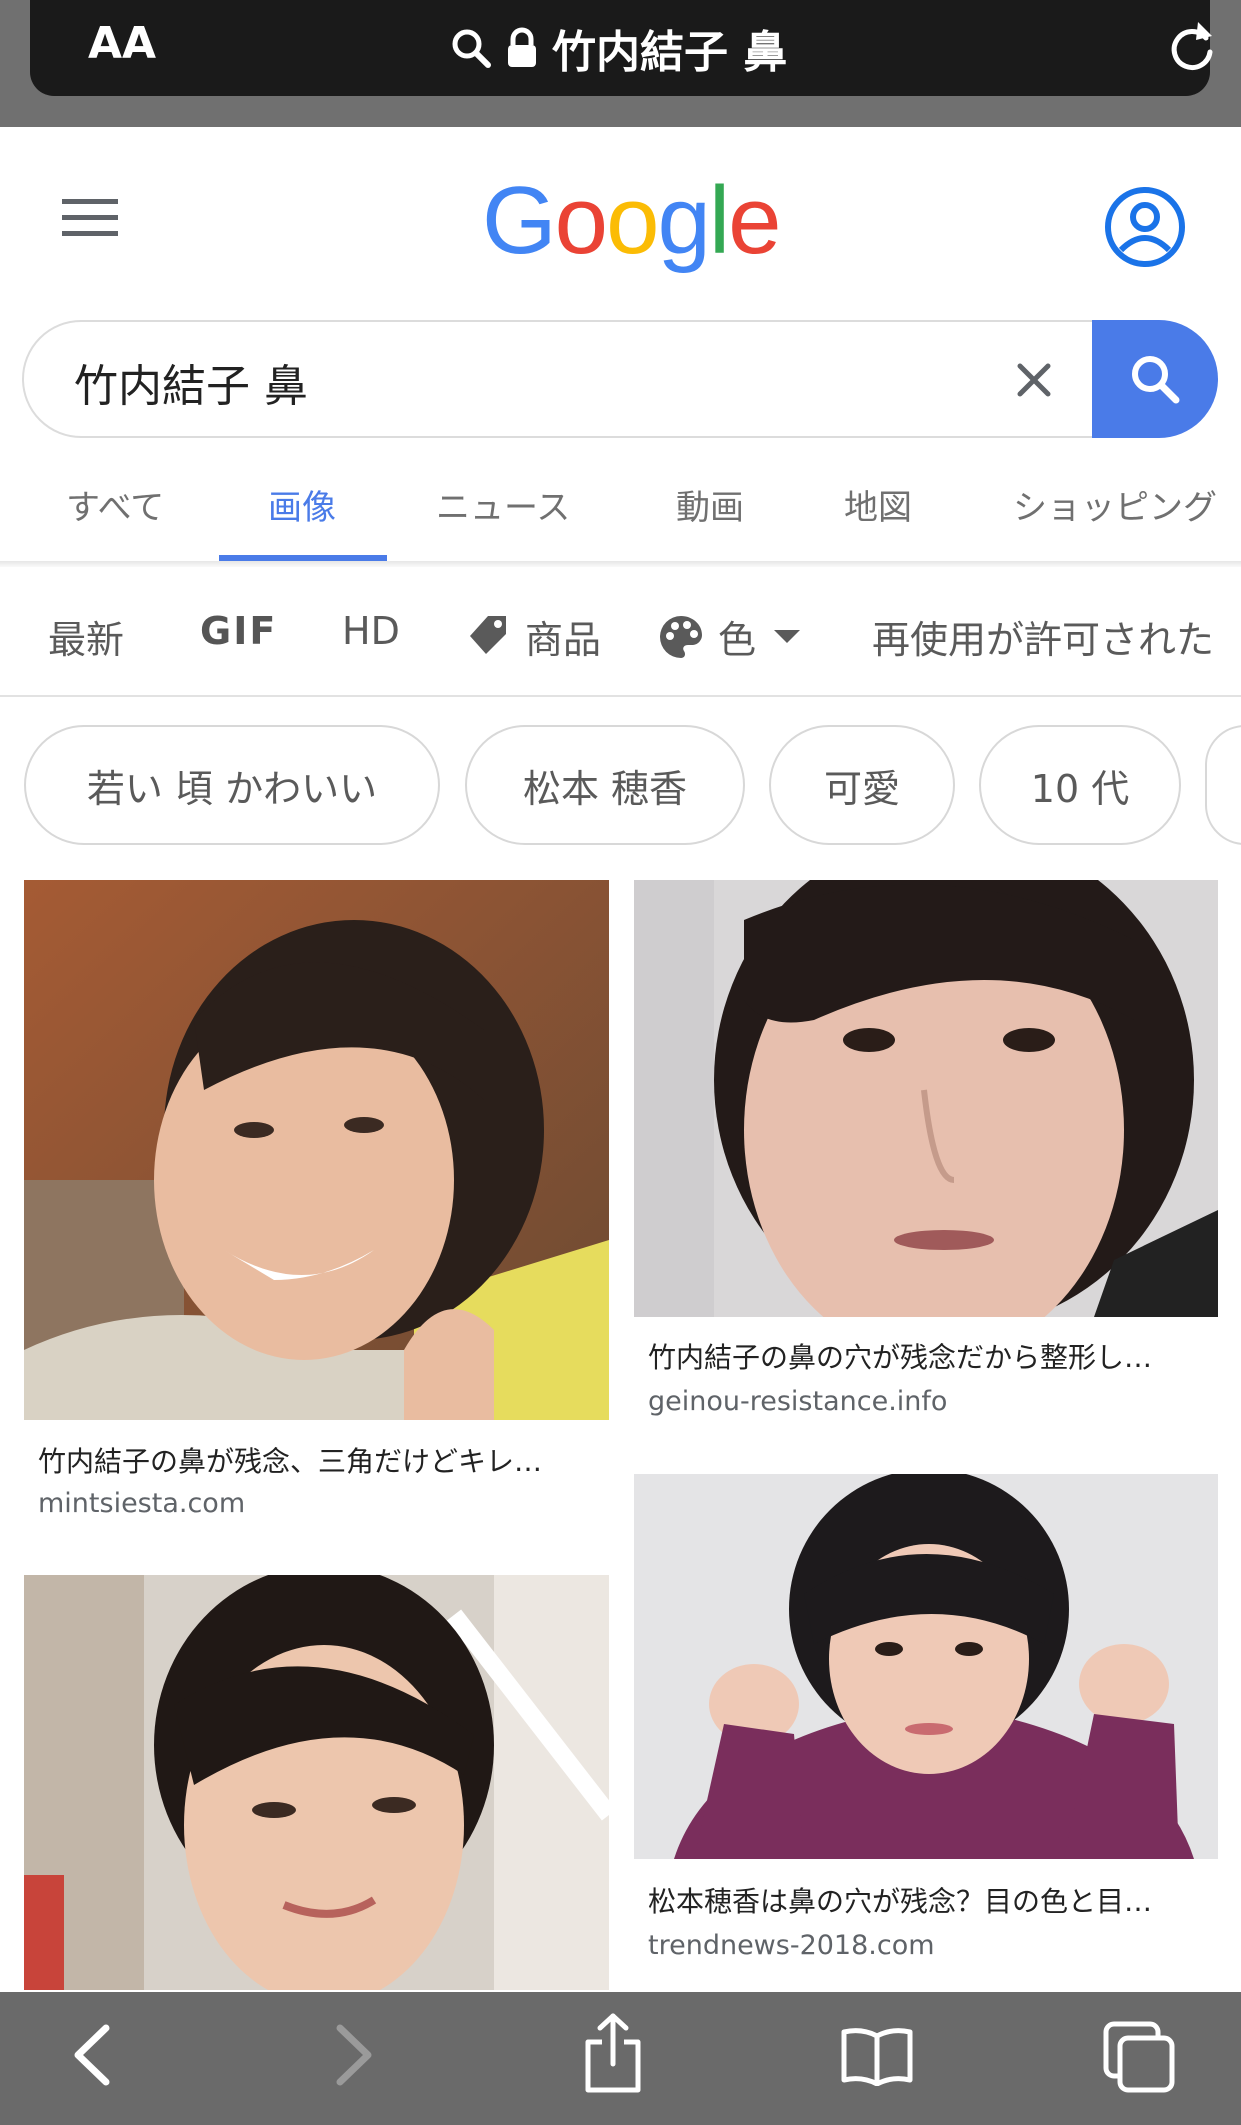  Describe the element at coordinates (861, 788) in the screenshot. I see `chip-label: 可愛` at that location.